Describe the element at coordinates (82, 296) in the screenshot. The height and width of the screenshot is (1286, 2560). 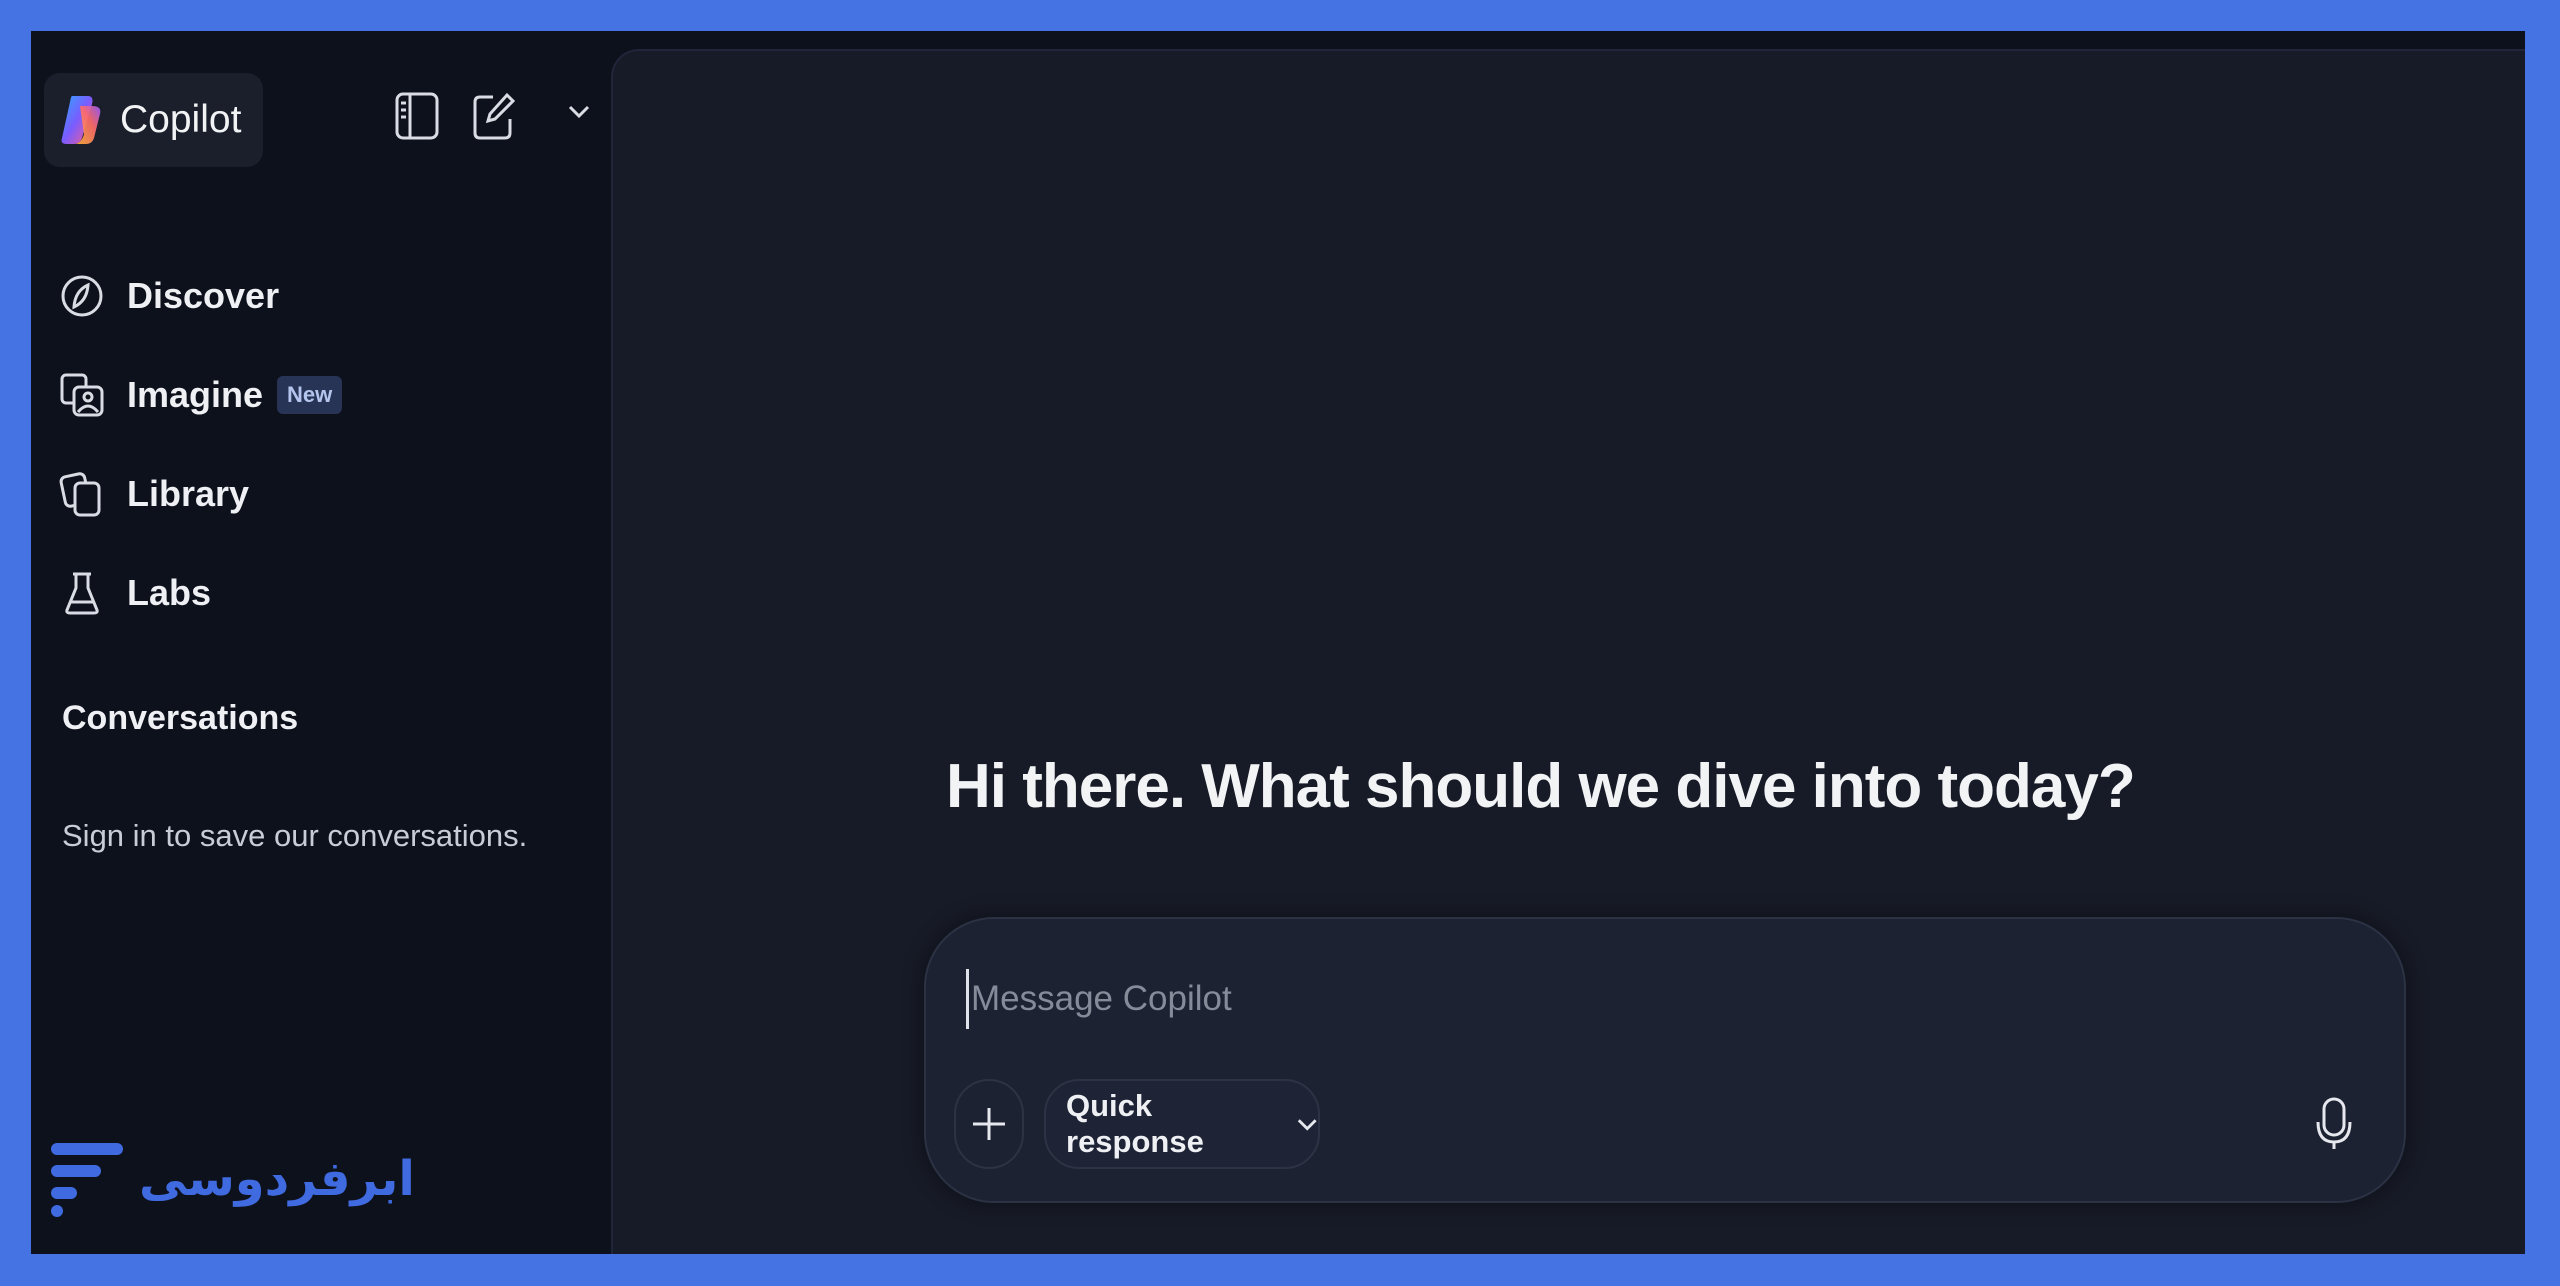
I see `compass-icon` at that location.